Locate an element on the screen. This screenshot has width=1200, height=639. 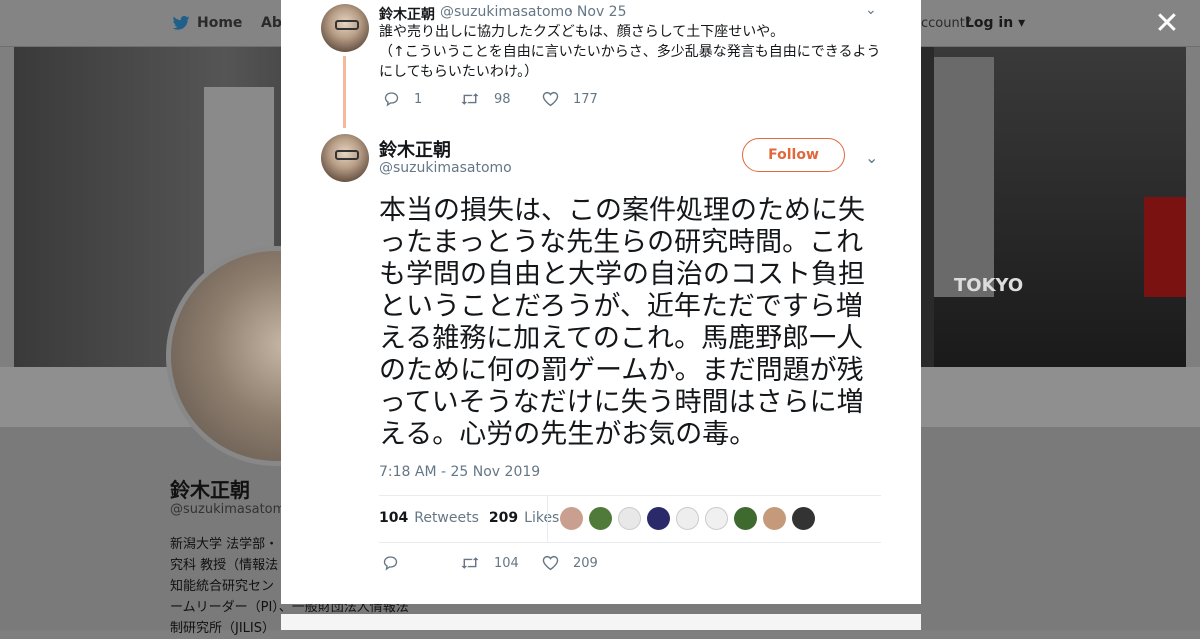
retweet-count: 104 is located at coordinates (506, 563).